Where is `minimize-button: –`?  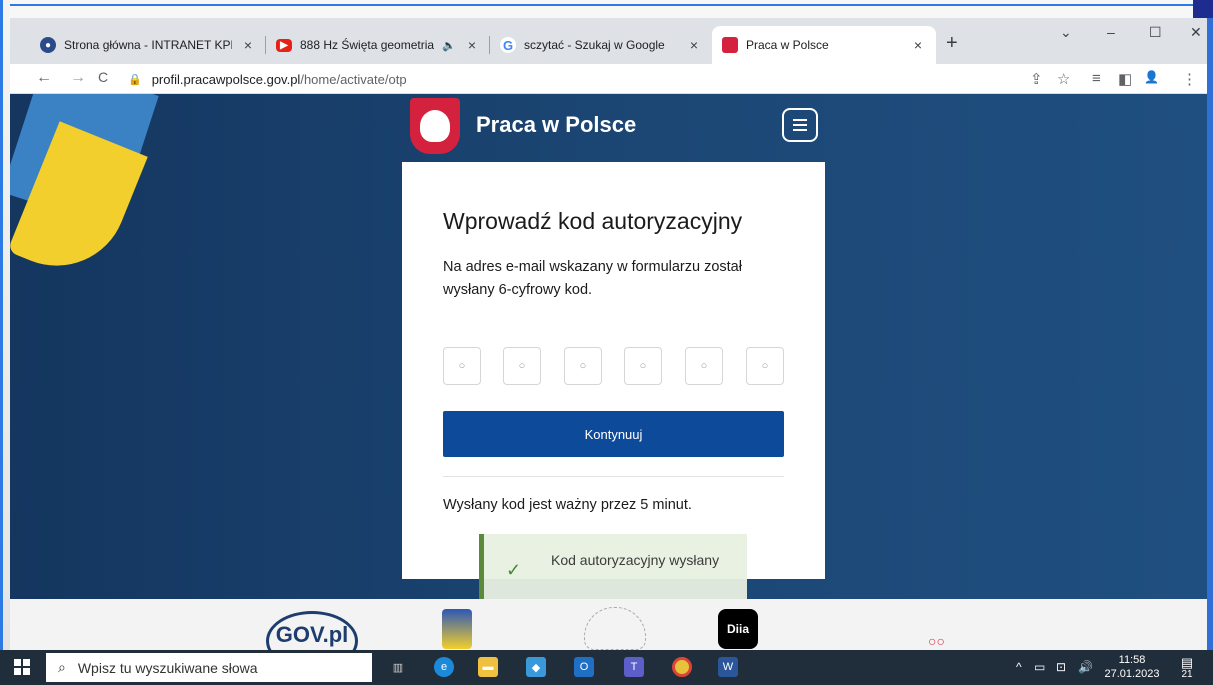
minimize-button: – is located at coordinates (1111, 32).